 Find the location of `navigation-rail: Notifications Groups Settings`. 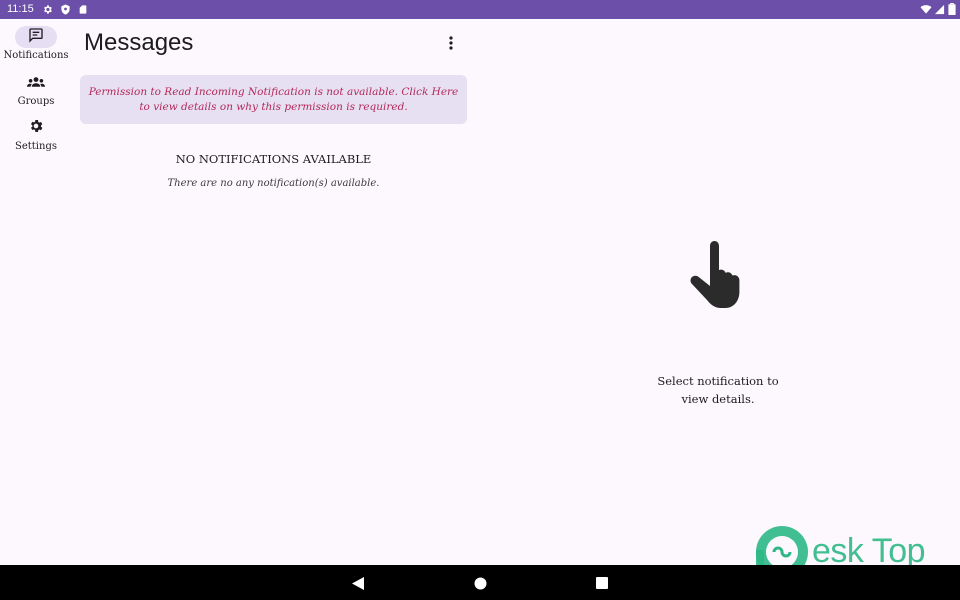

navigation-rail: Notifications Groups Settings is located at coordinates (36, 292).